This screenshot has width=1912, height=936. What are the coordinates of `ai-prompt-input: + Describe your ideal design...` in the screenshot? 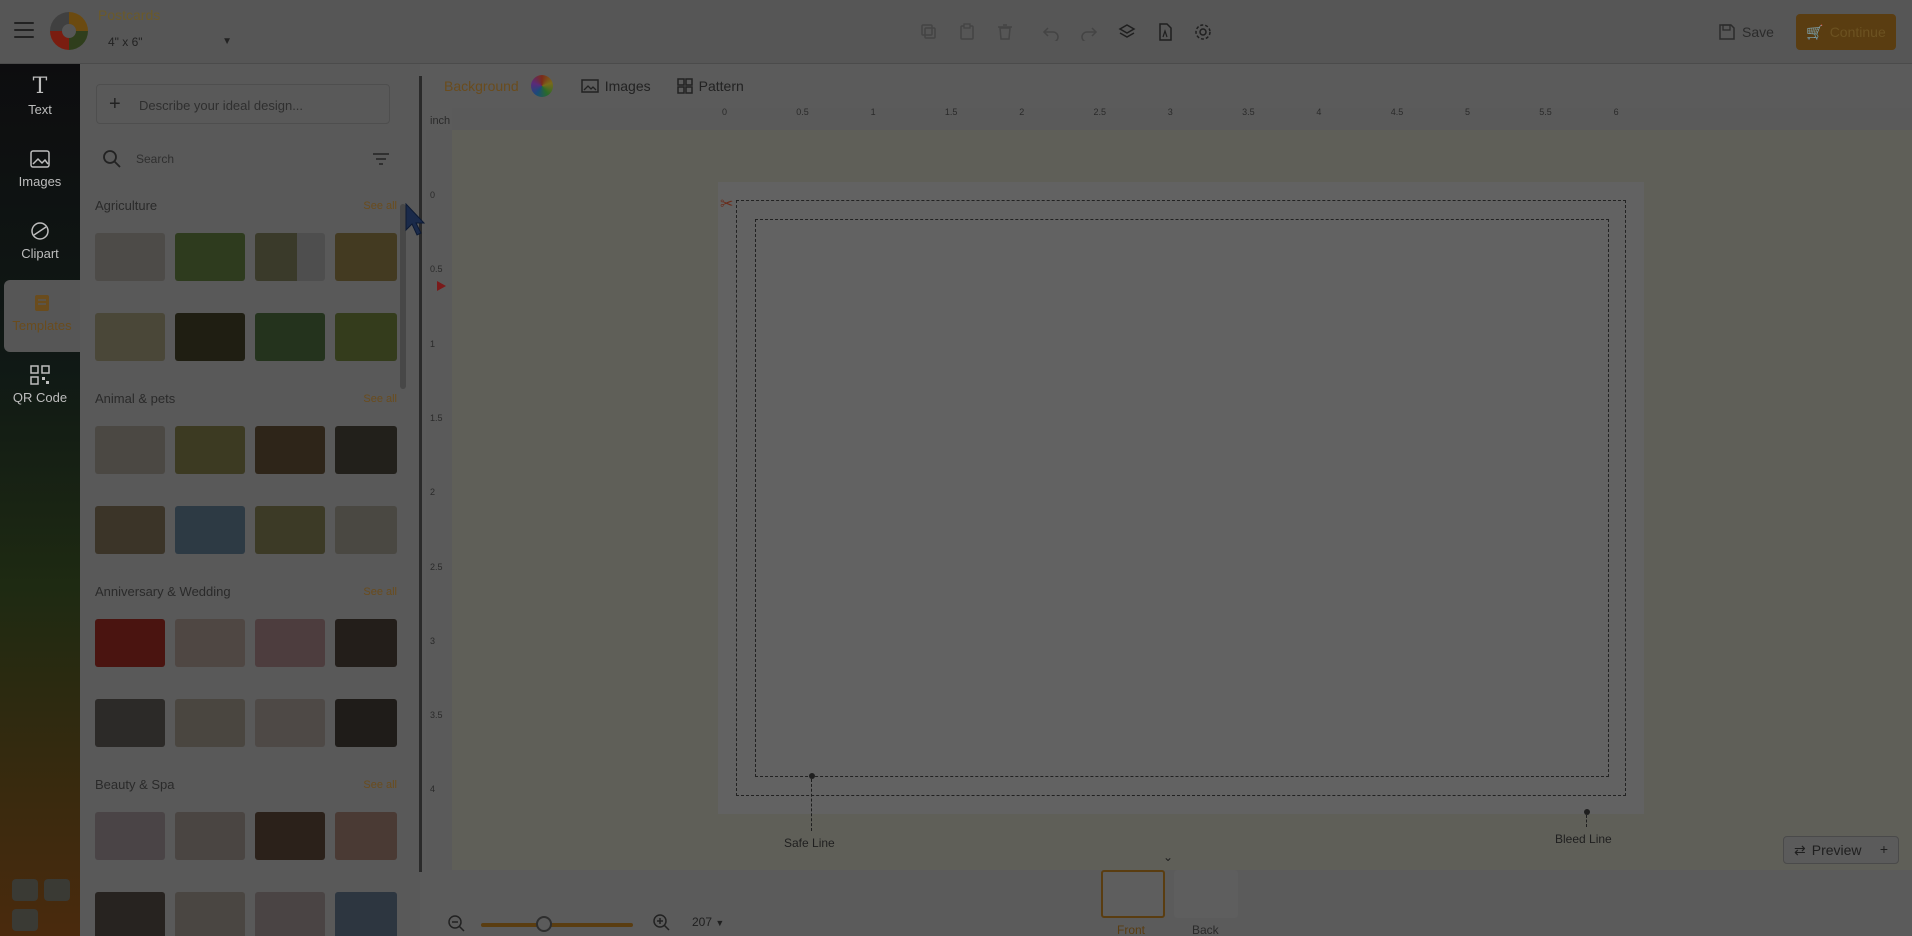 It's located at (243, 104).